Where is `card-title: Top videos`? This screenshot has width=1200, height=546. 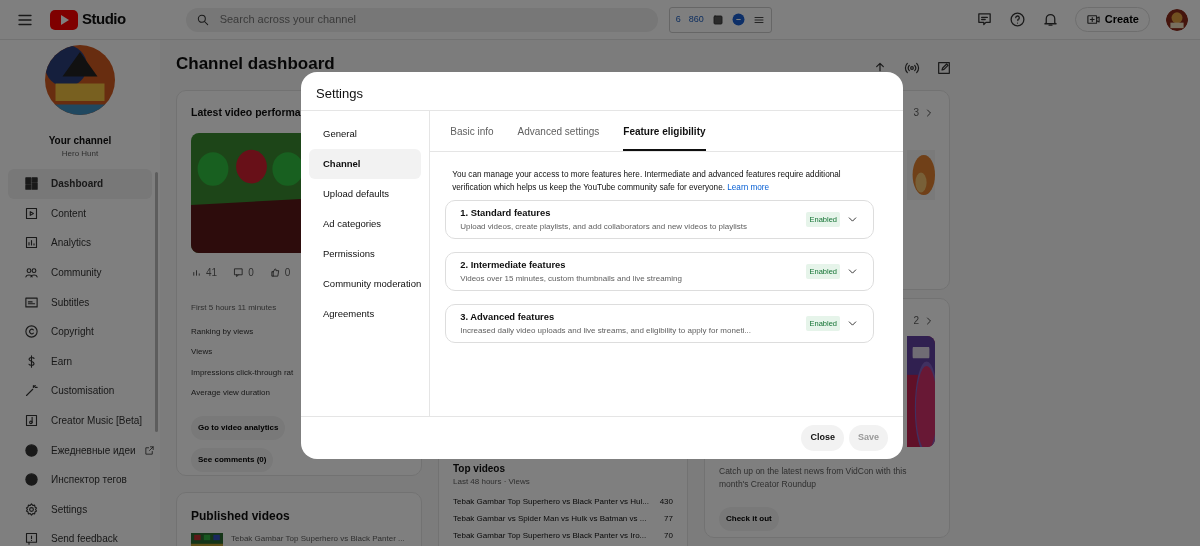 card-title: Top videos is located at coordinates (480, 469).